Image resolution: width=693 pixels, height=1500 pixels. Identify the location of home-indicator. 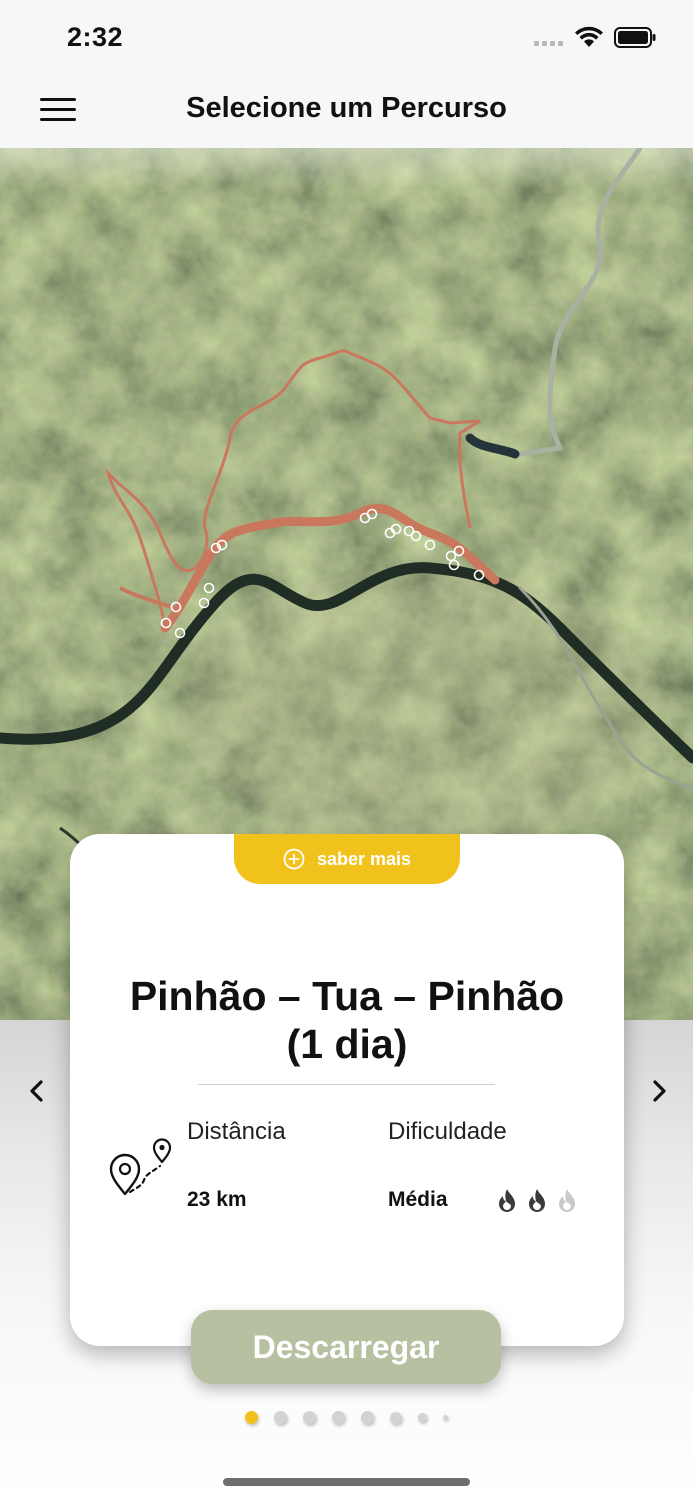
(346, 1482).